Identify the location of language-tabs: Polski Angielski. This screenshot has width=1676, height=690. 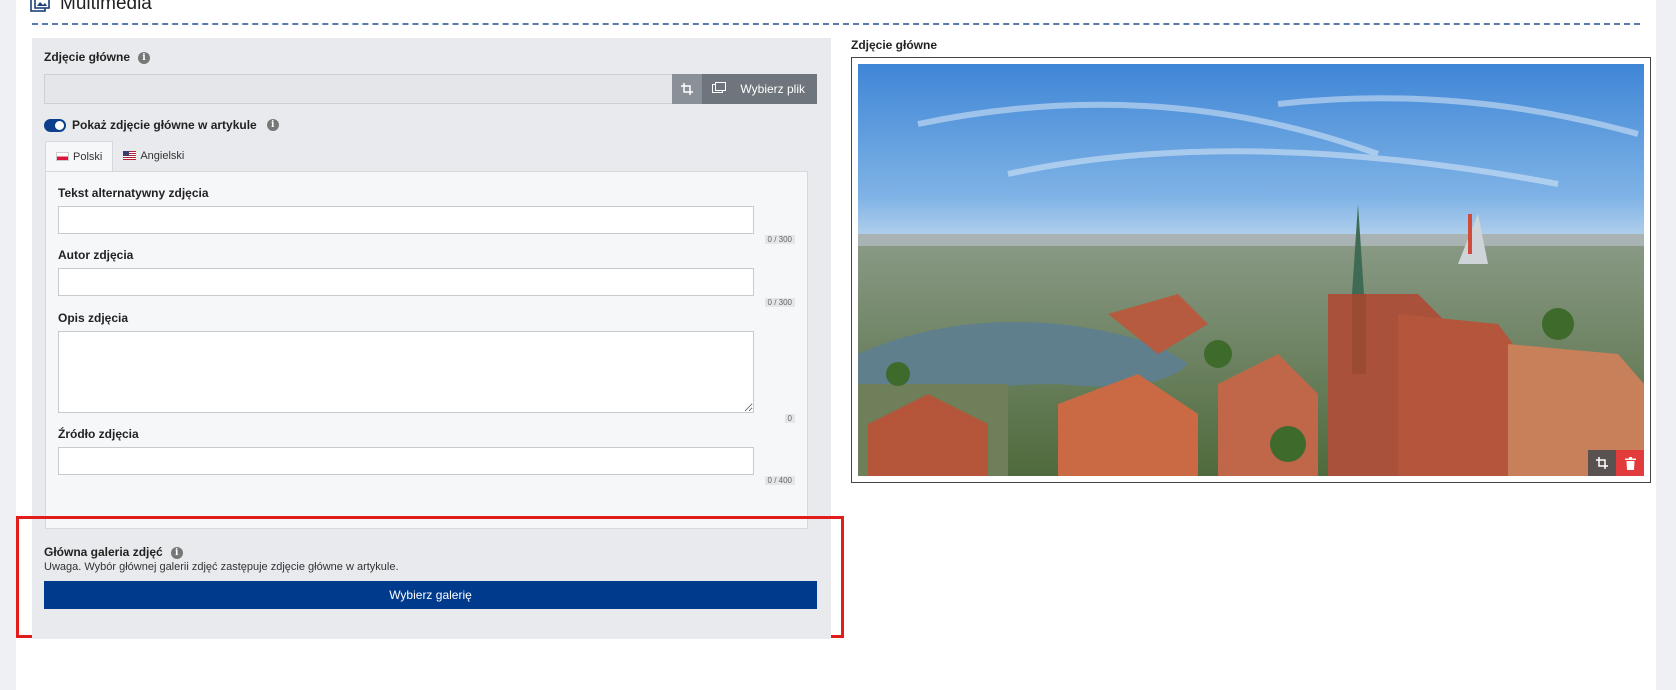
(119, 156).